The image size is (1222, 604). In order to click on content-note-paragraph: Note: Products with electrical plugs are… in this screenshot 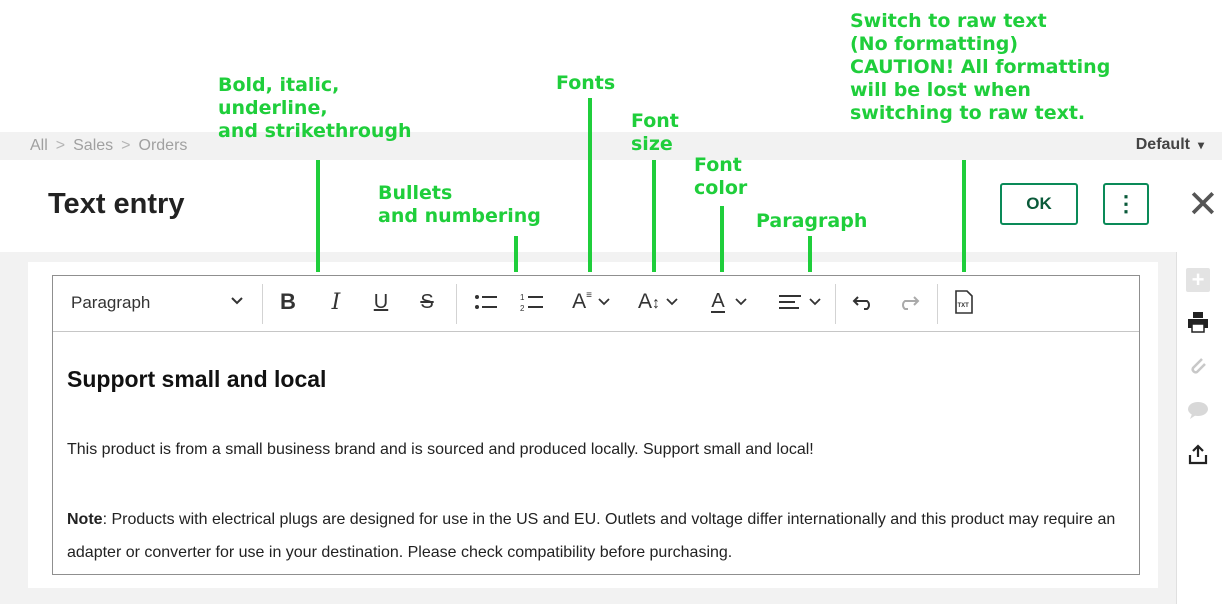, I will do `click(592, 536)`.